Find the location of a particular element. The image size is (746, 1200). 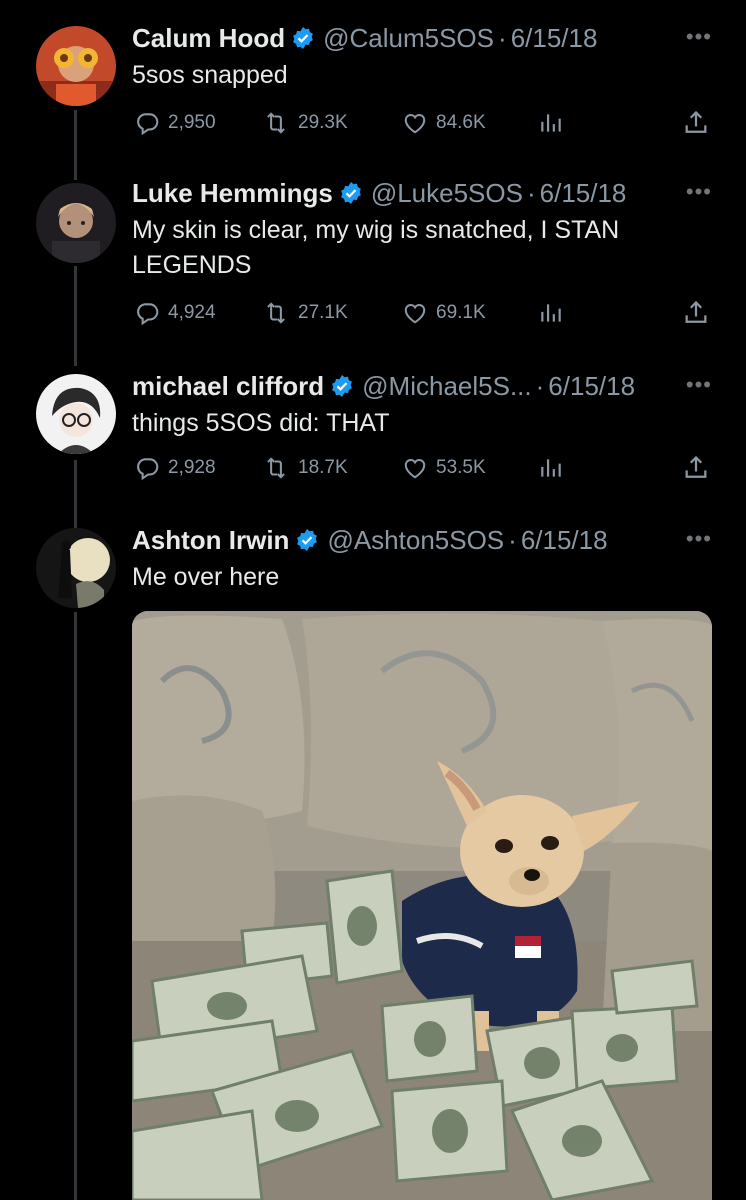

action-bar: 4,924 27.1K 69.1K is located at coordinates (422, 313).